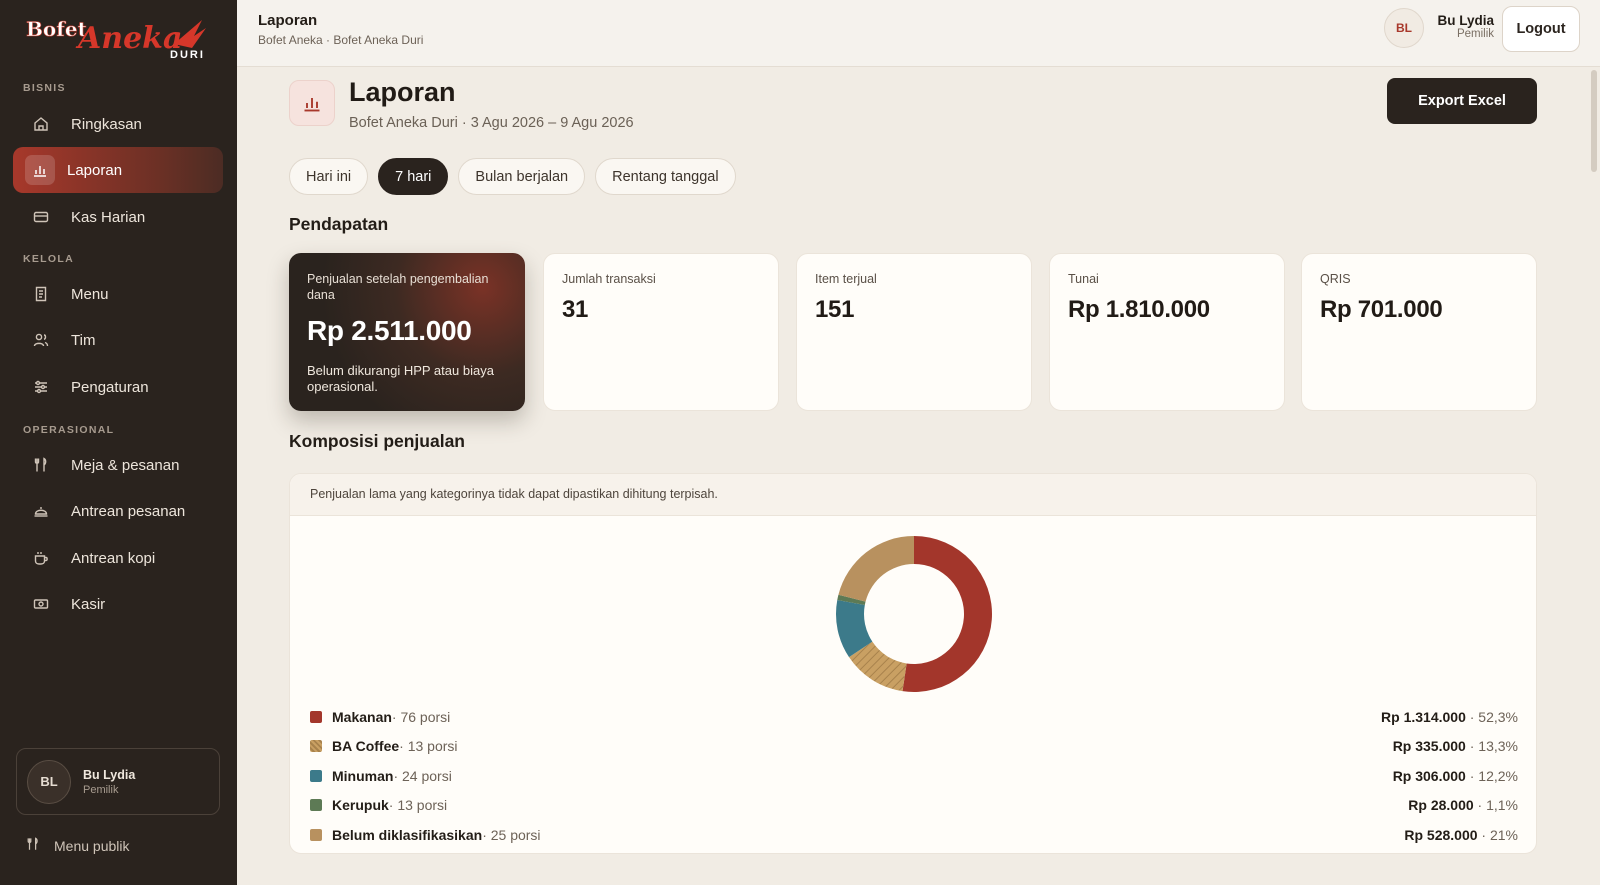 The image size is (1600, 885). What do you see at coordinates (341, 40) in the screenshot?
I see `breadcrumb: Bofet Aneka · Bofet Aneka Duri` at bounding box center [341, 40].